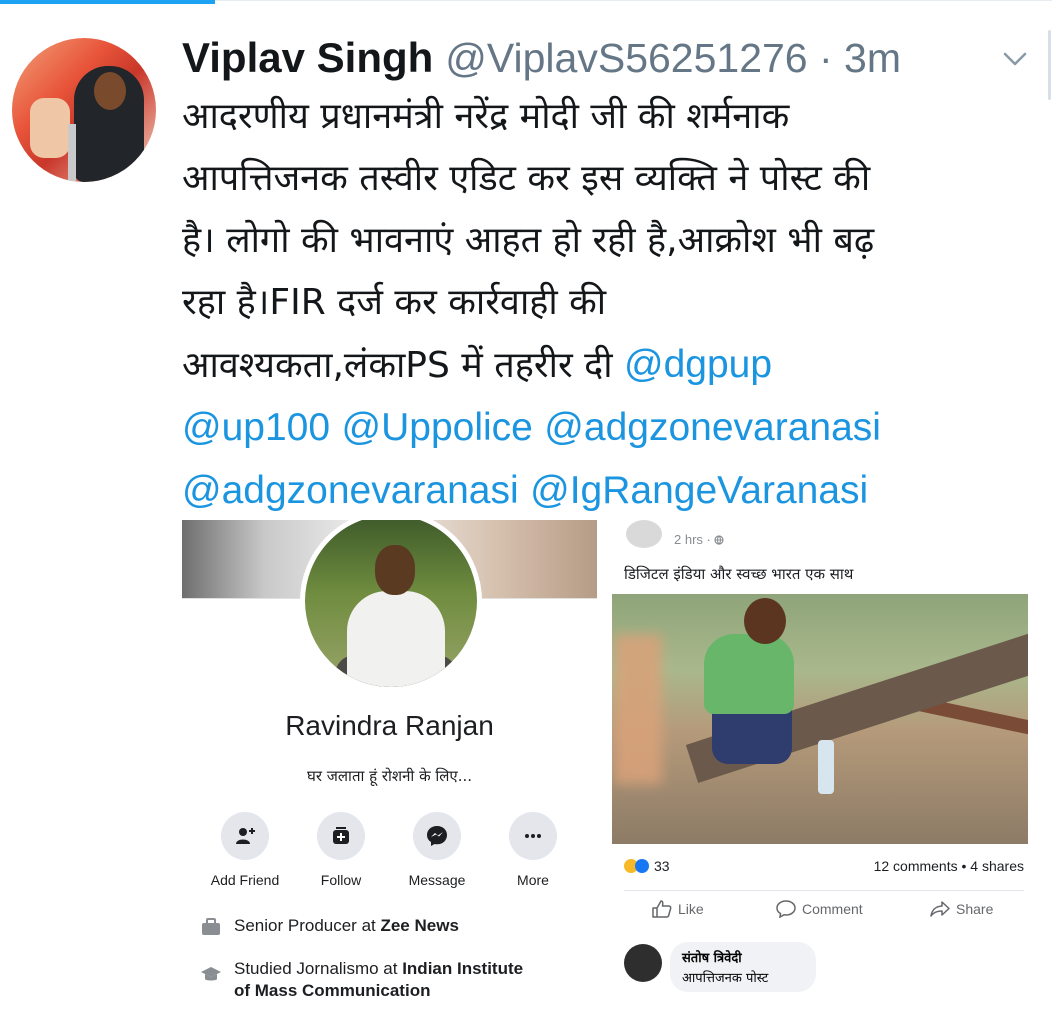  I want to click on work-info: Senior Producer at Zee News, so click(329, 927).